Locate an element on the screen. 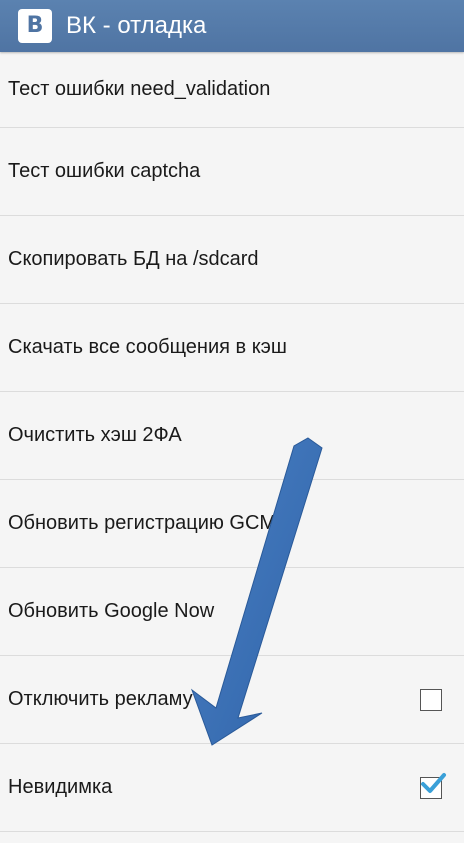  list-item-label: Скачать все сообщения в кэш is located at coordinates (147, 347).